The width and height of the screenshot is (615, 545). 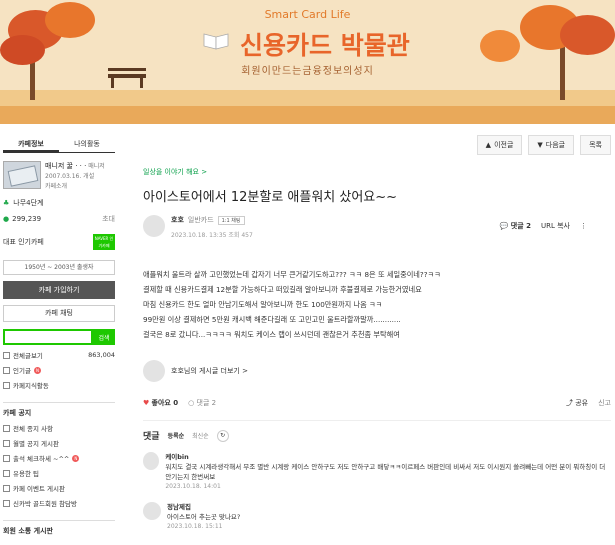 I want to click on join-cafe-button: 카페 가입하기, so click(x=59, y=290).